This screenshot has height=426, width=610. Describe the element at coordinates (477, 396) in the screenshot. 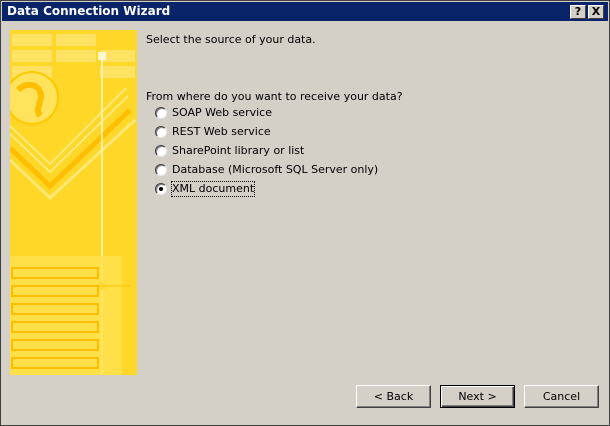

I see `next-button: Next >` at that location.